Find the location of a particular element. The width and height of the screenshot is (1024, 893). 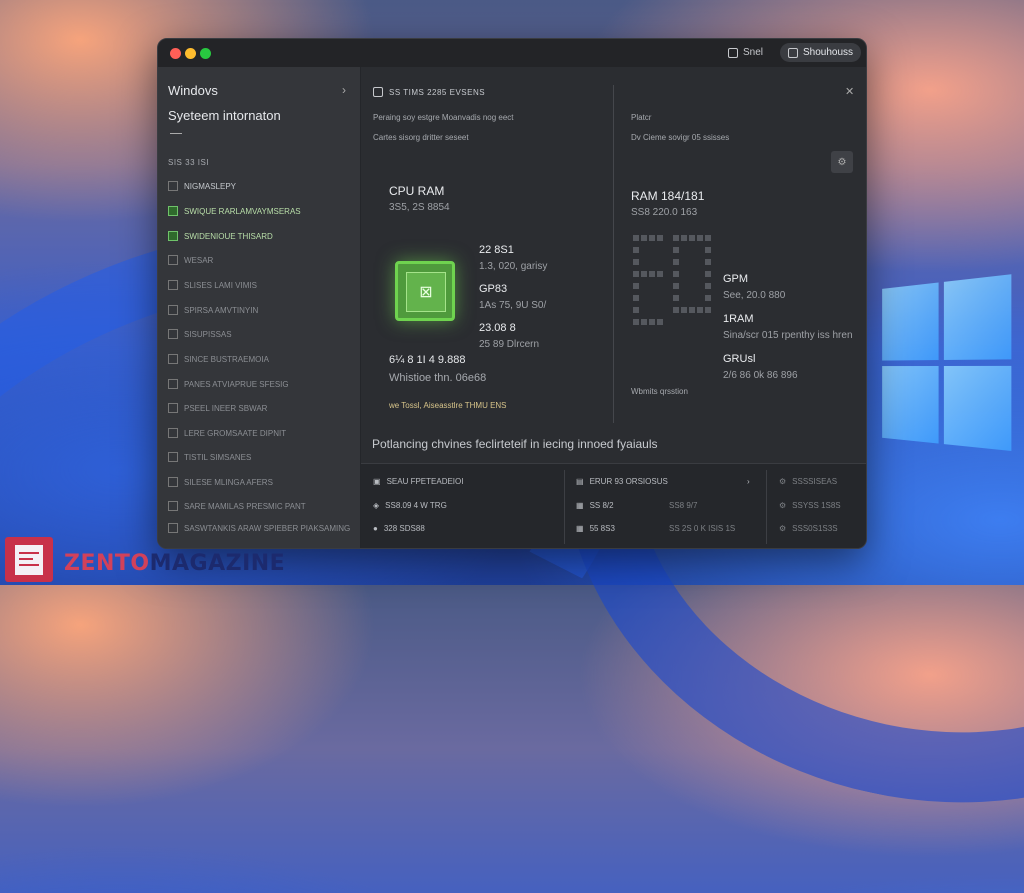

description-line: Platcr is located at coordinates (641, 117).